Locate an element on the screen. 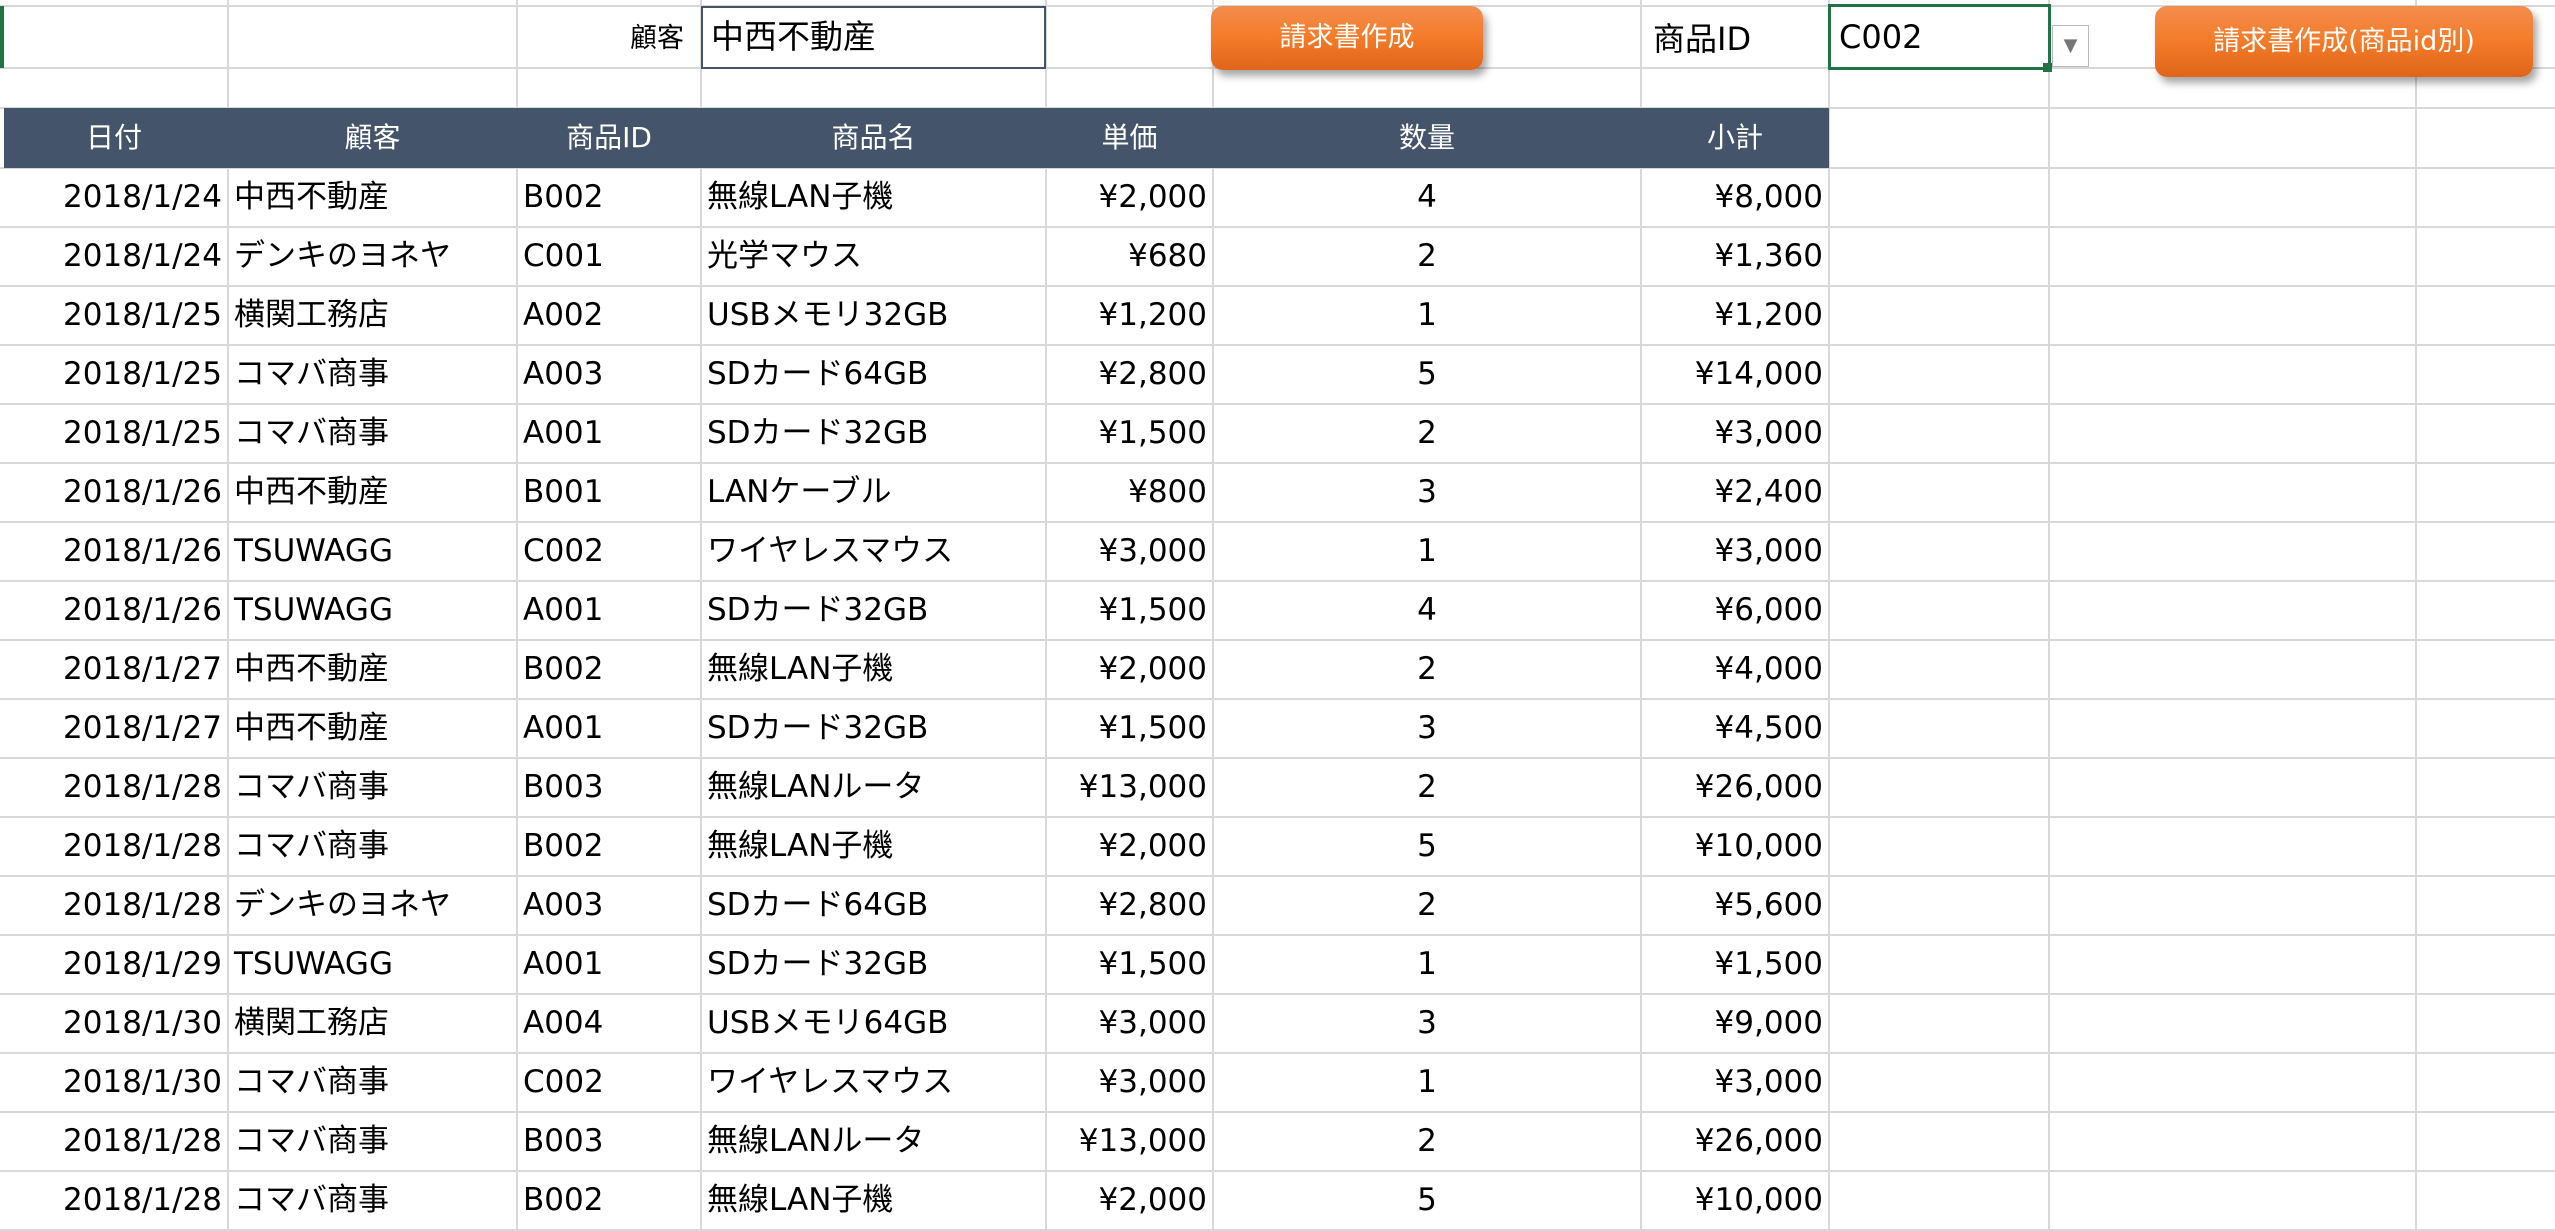 The image size is (2555, 1231). cell-quantity: 4 is located at coordinates (1427, 610).